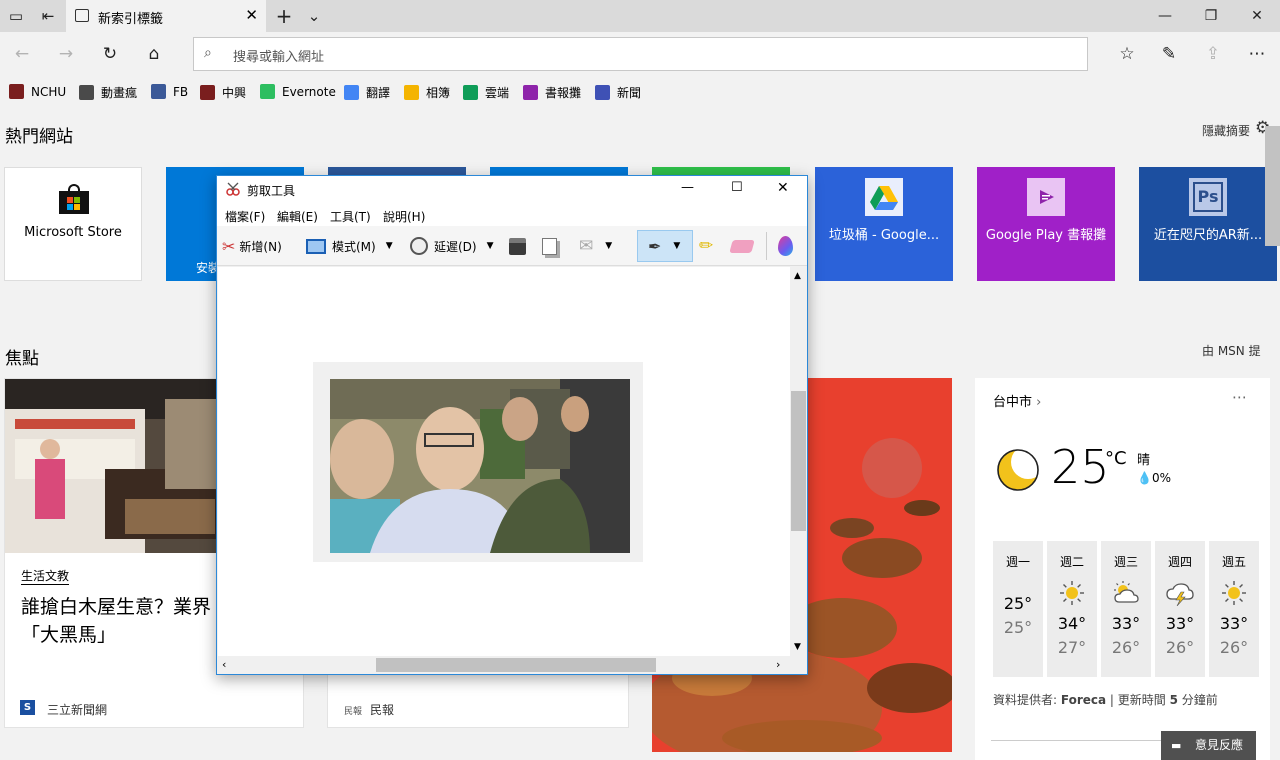 Image resolution: width=1280 pixels, height=760 pixels. What do you see at coordinates (427, 92) in the screenshot?
I see `fav-photos: 相簿` at bounding box center [427, 92].